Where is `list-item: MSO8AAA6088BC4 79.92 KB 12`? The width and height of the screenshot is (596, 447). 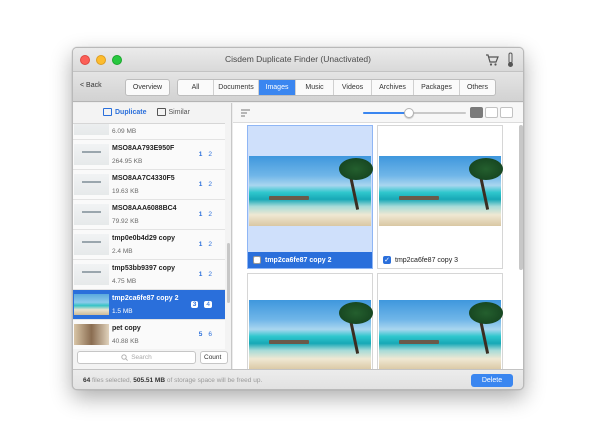 list-item: MSO8AAA6088BC4 79.92 KB 12 is located at coordinates (149, 215).